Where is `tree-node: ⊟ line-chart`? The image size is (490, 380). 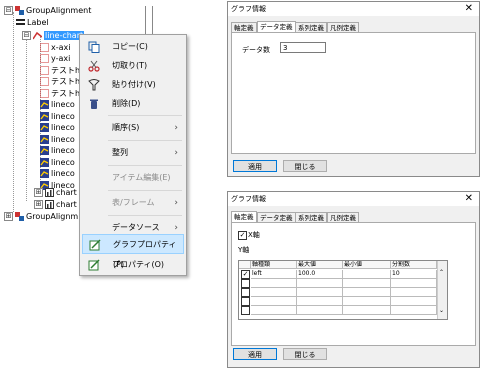
tree-node: ⊟ line-chart is located at coordinates (53, 35).